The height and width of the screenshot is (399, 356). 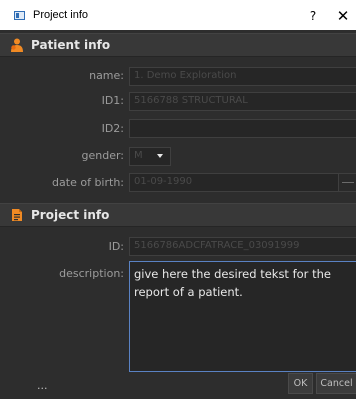 What do you see at coordinates (234, 182) in the screenshot?
I see `dob-field: 01-09-1990` at bounding box center [234, 182].